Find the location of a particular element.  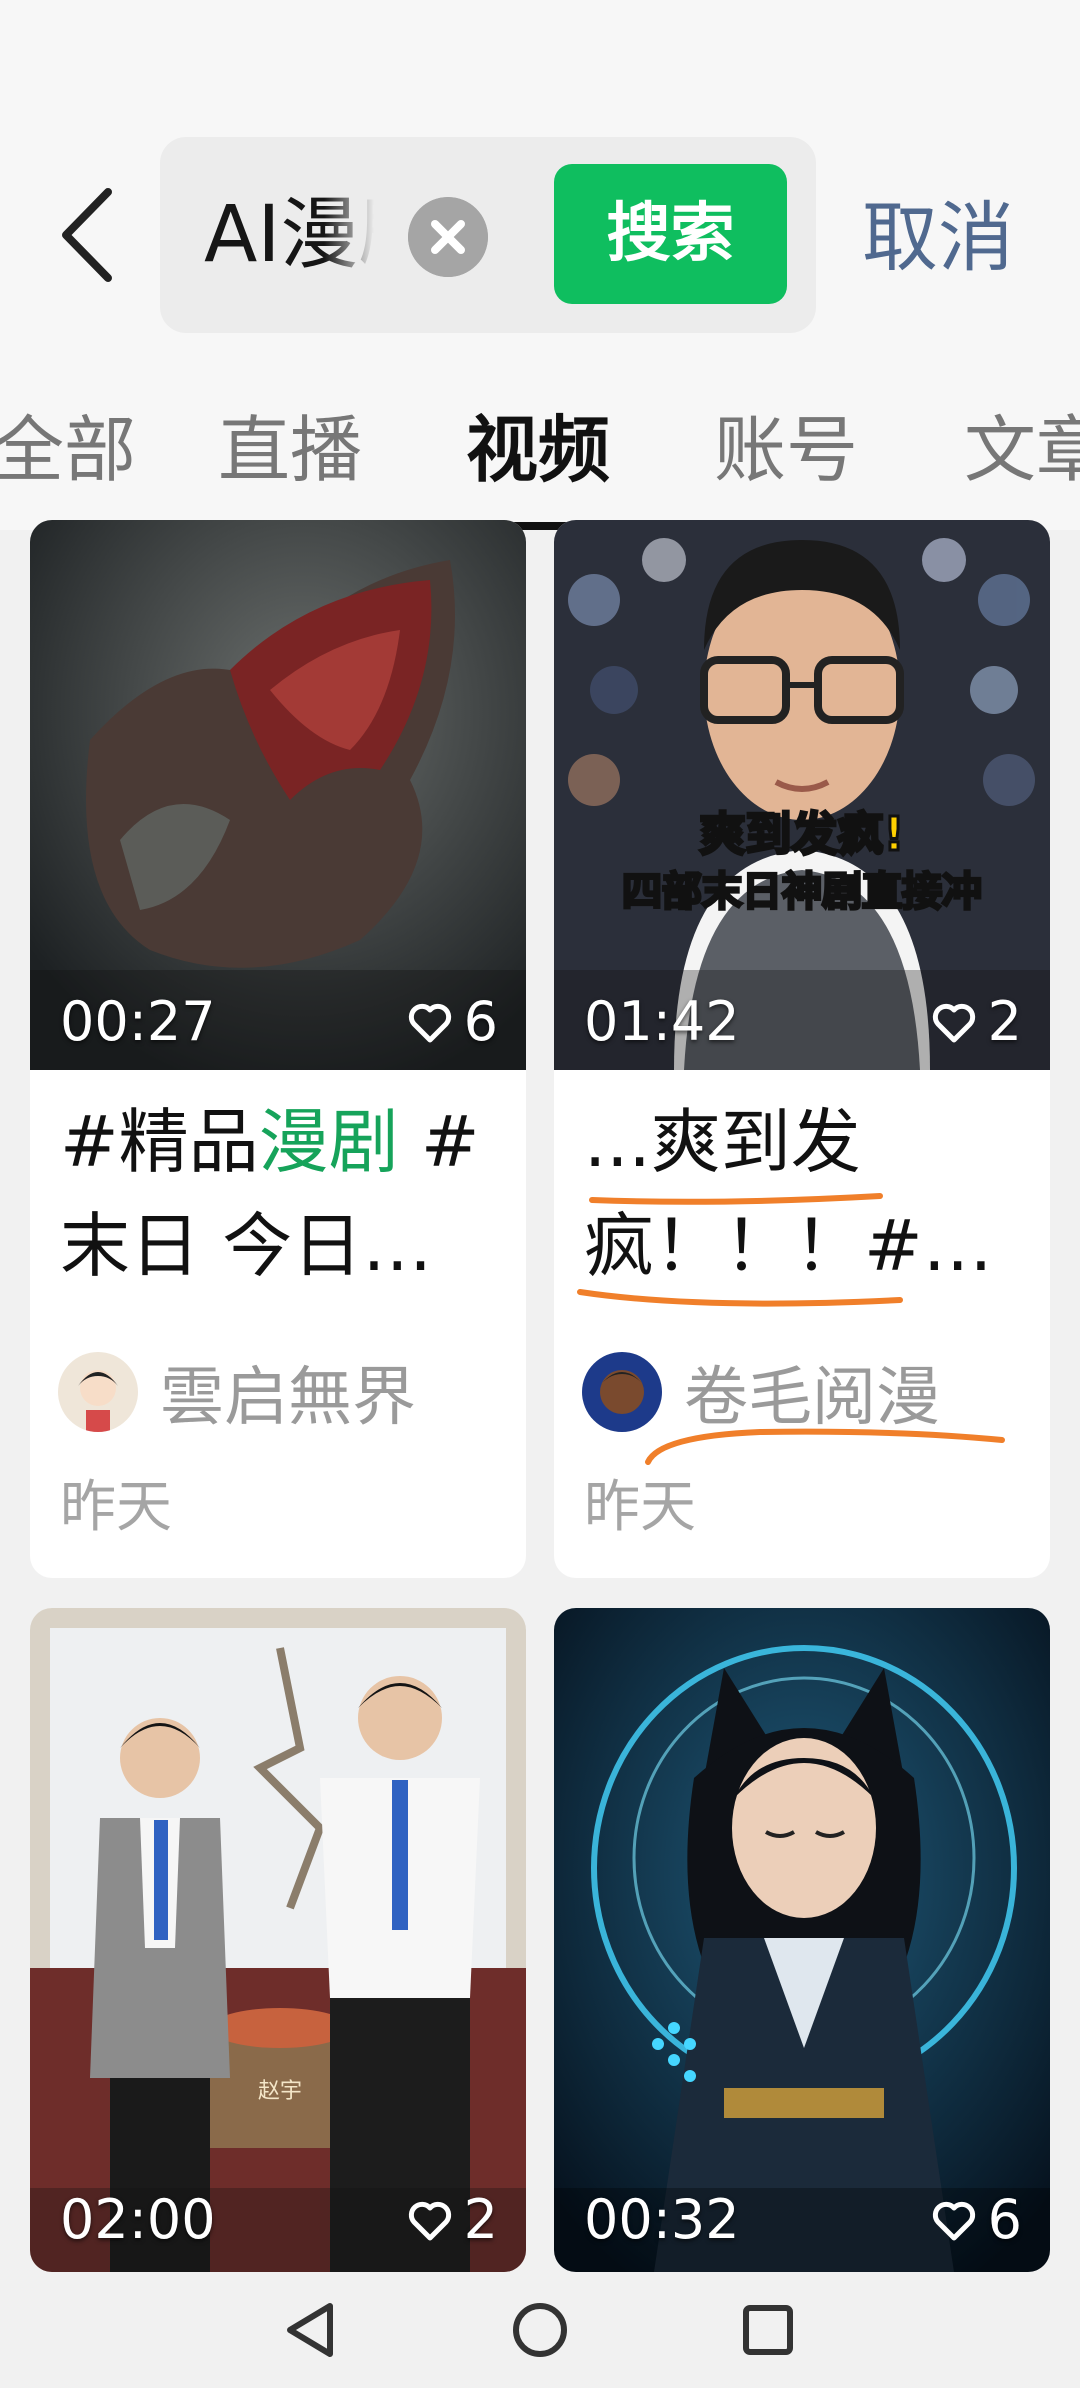

title-keyword-highlight: 漫剧 is located at coordinates (328, 1142).